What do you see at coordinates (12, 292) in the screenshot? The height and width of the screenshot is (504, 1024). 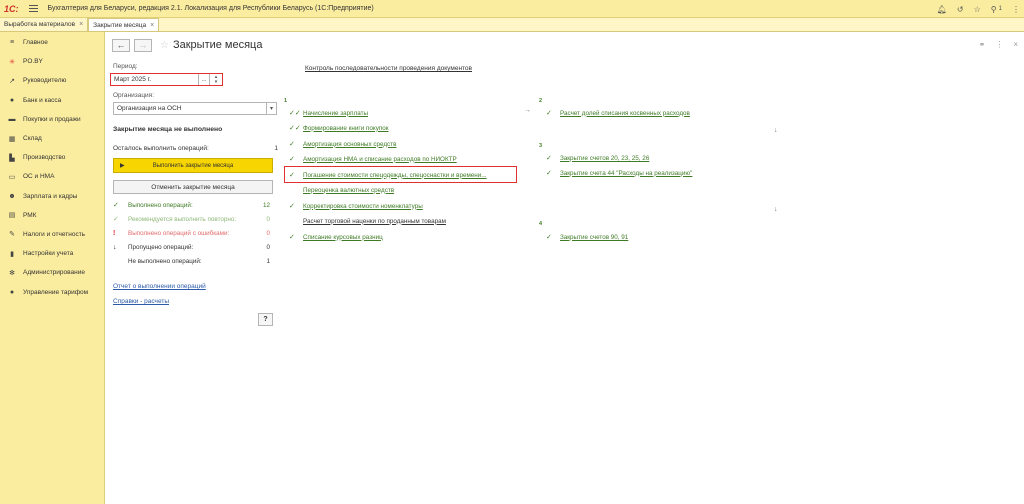 I see `tariff-icon: ●` at bounding box center [12, 292].